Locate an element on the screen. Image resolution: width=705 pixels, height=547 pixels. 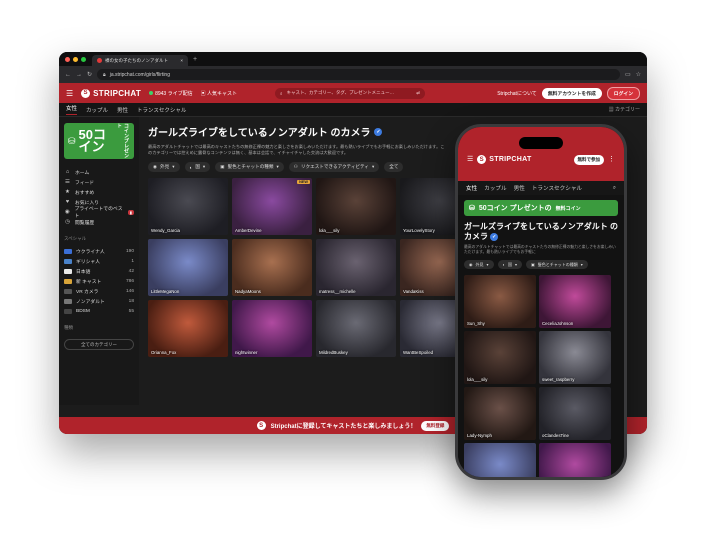
phone-tab-0: 女性 is located at coordinates (471, 188).